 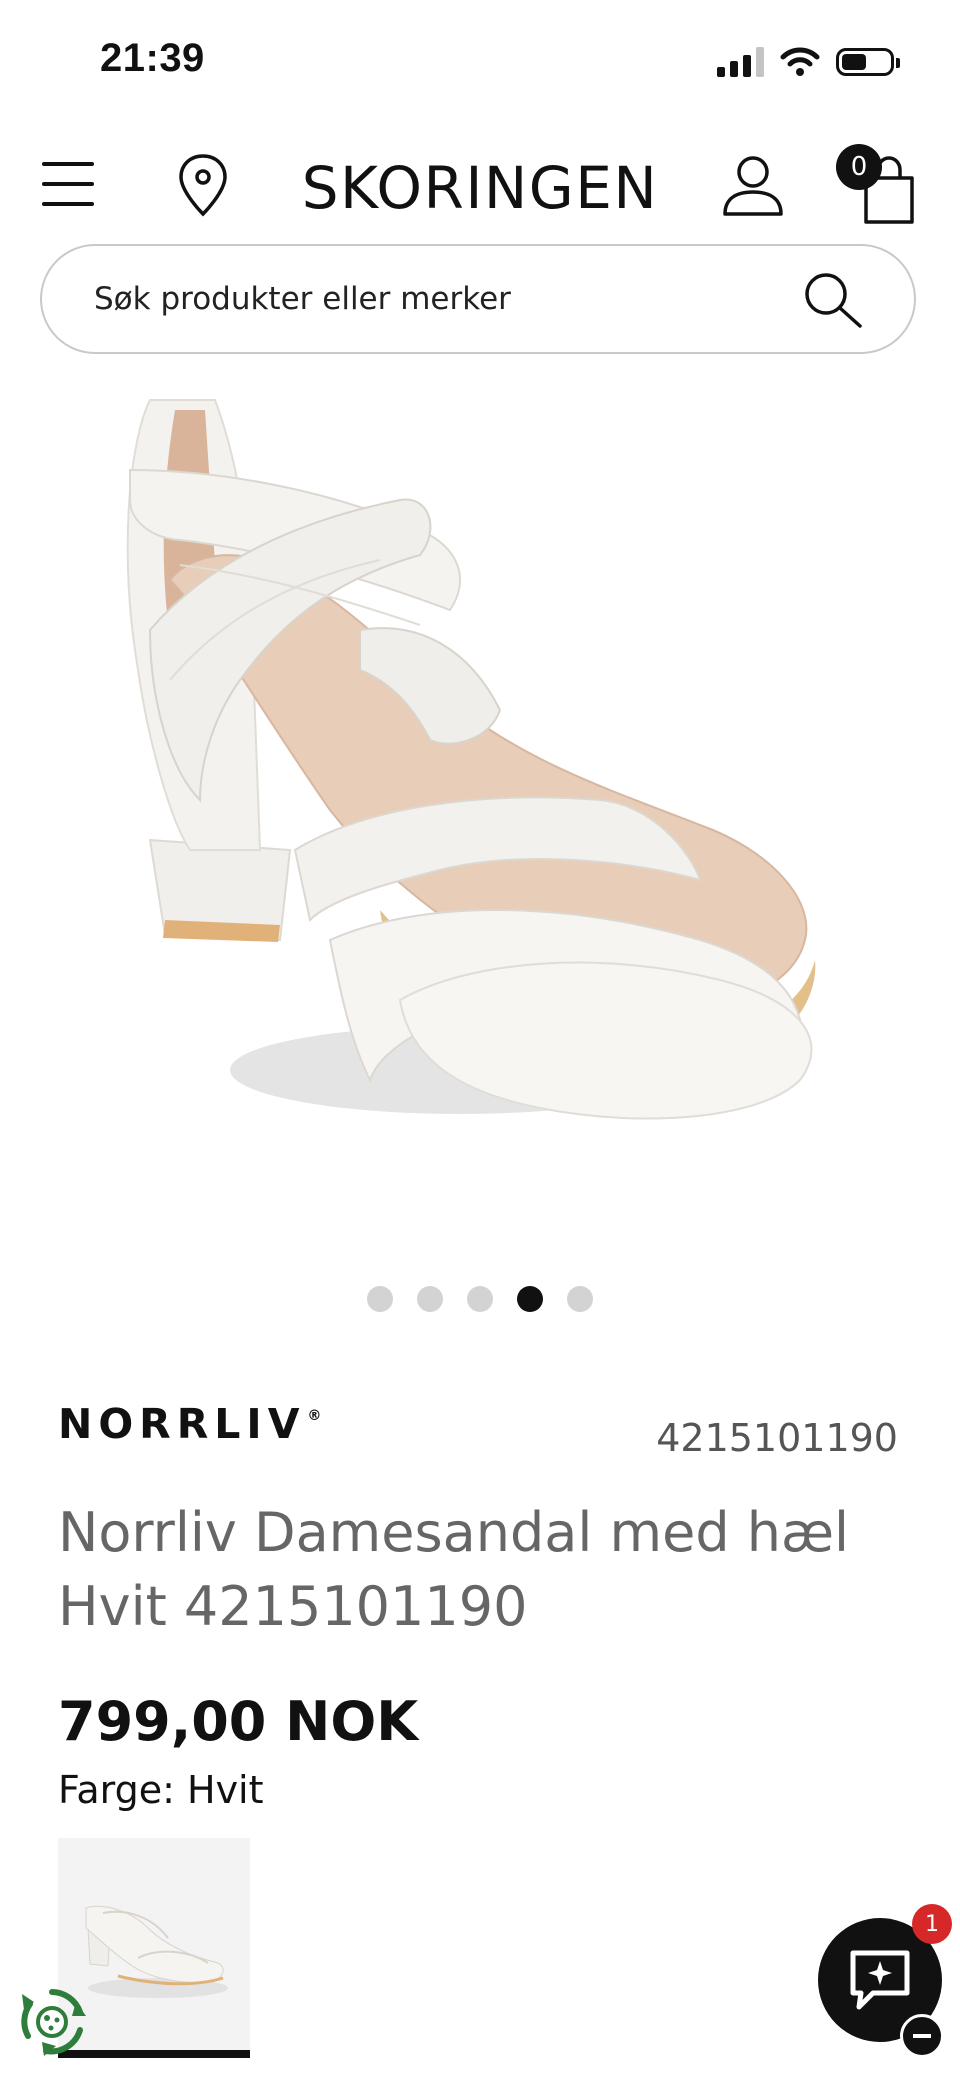 I want to click on recycle-icon, so click(x=52, y=2022).